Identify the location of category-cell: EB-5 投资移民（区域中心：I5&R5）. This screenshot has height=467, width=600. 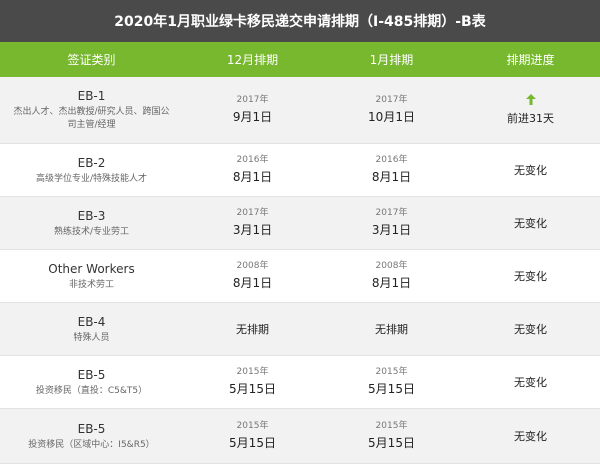
(91, 436).